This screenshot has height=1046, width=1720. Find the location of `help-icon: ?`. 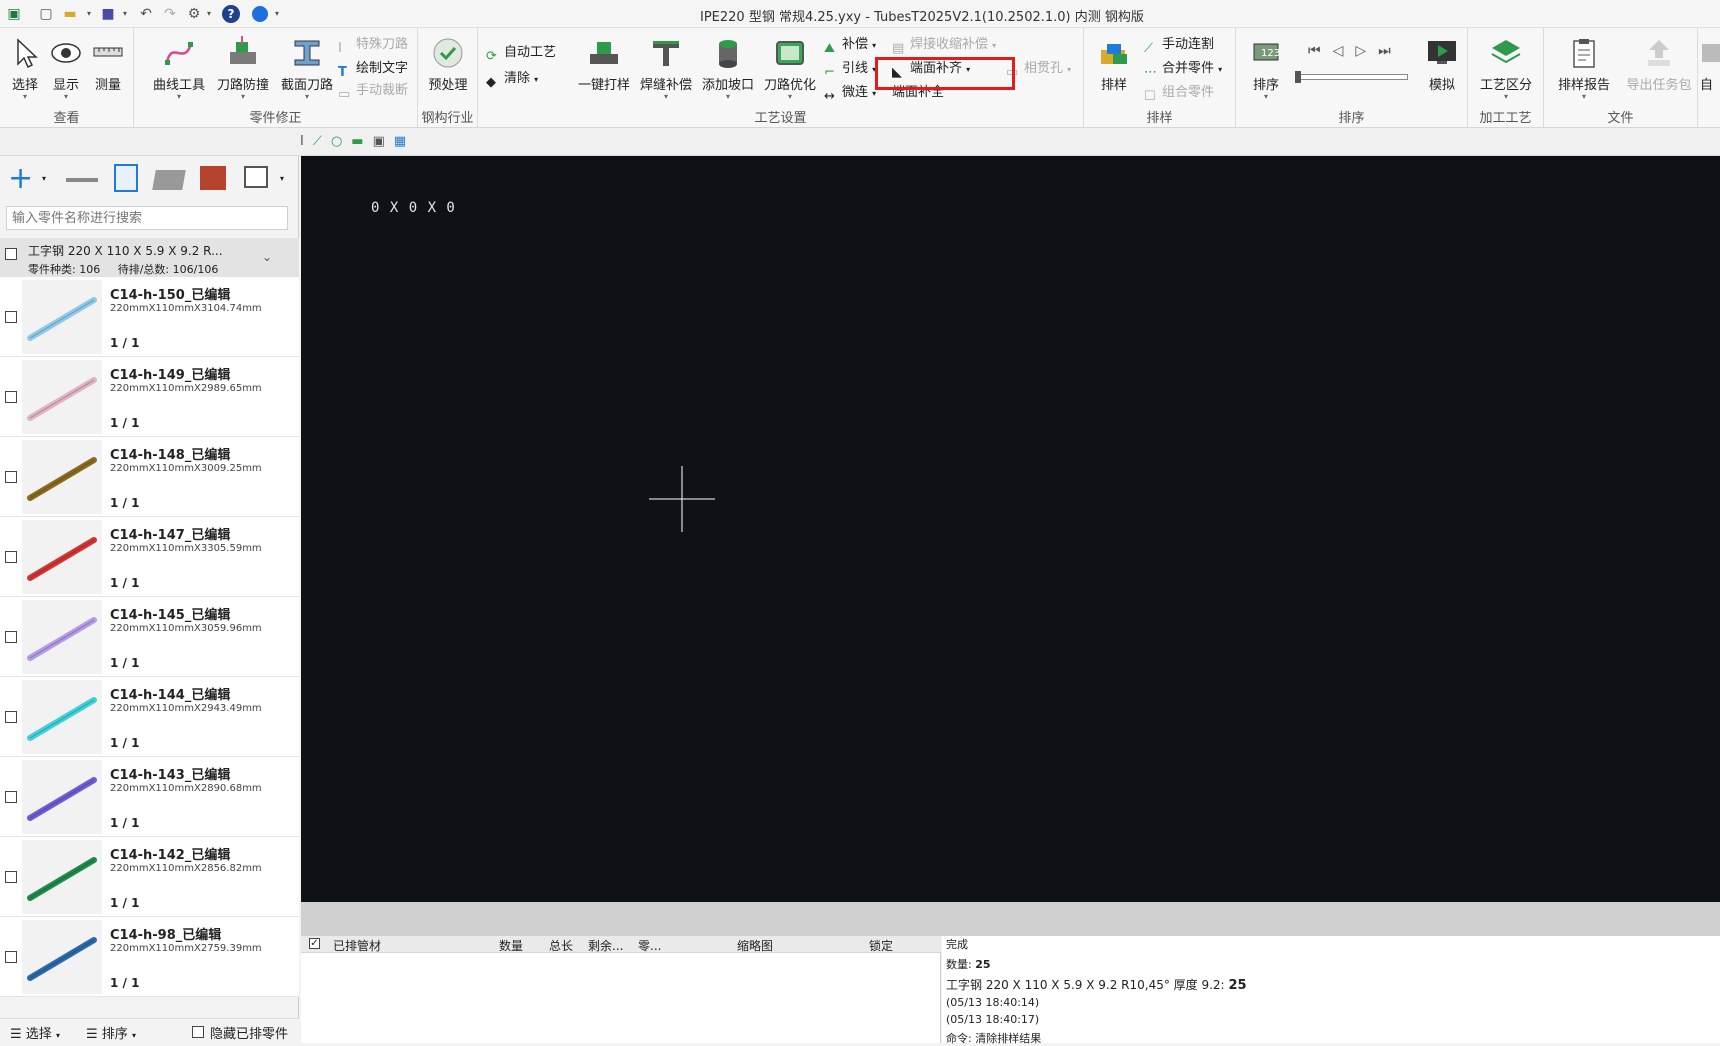

help-icon: ? is located at coordinates (231, 14).